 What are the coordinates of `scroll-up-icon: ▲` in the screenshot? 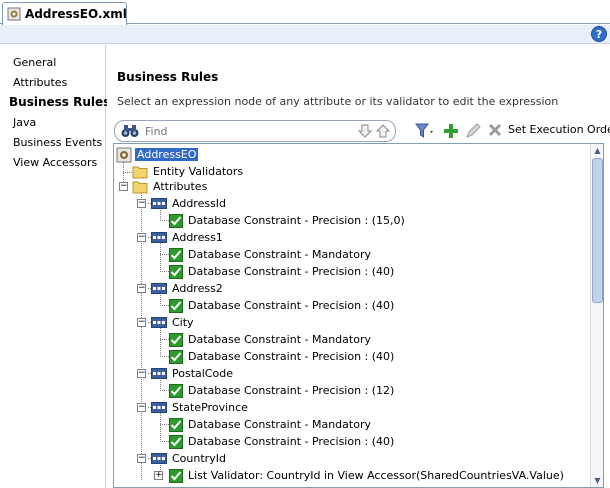 It's located at (597, 150).